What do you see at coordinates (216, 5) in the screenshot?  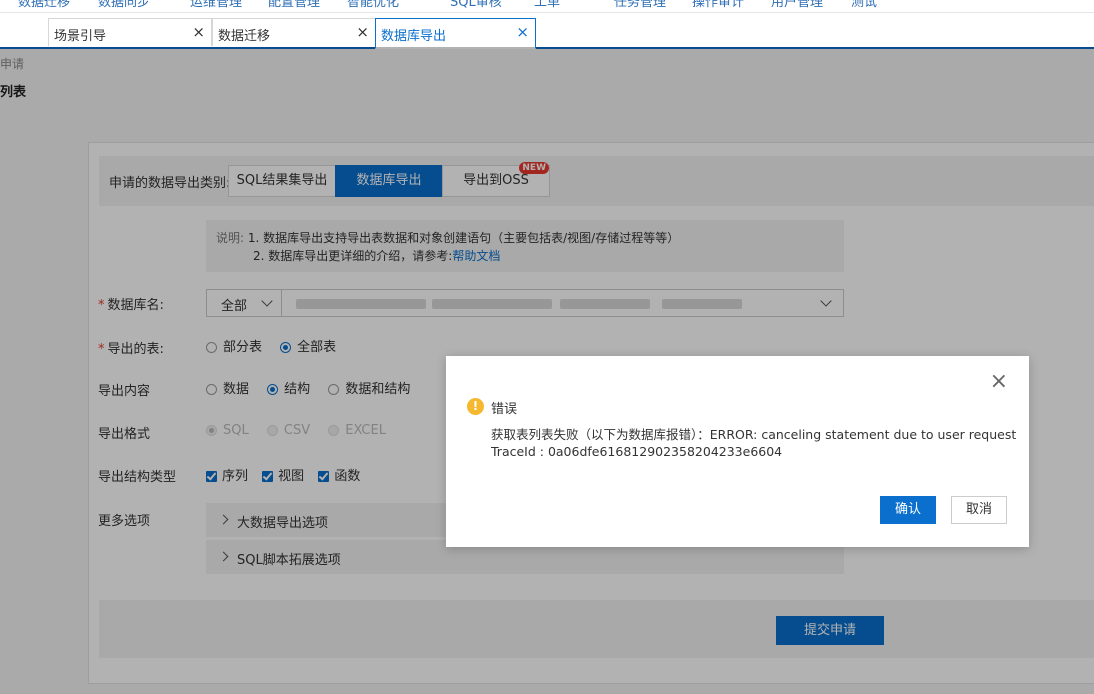 I see `nav-item: 运维管理` at bounding box center [216, 5].